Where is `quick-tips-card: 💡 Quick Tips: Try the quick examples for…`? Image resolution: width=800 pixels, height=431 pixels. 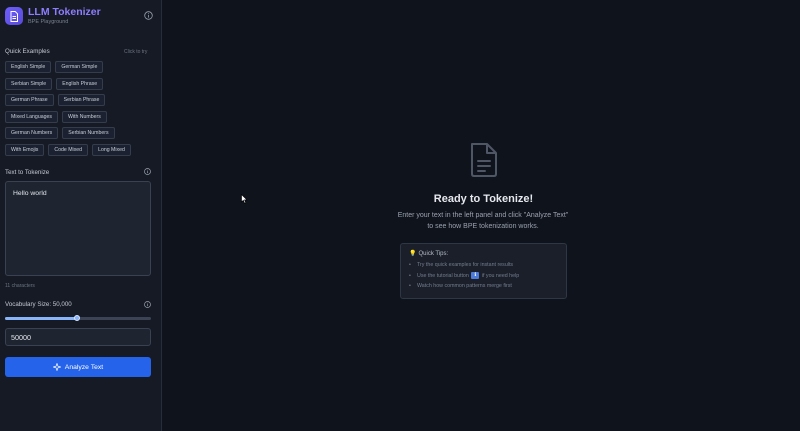
quick-tips-card: 💡 Quick Tips: Try the quick examples for… is located at coordinates (483, 271).